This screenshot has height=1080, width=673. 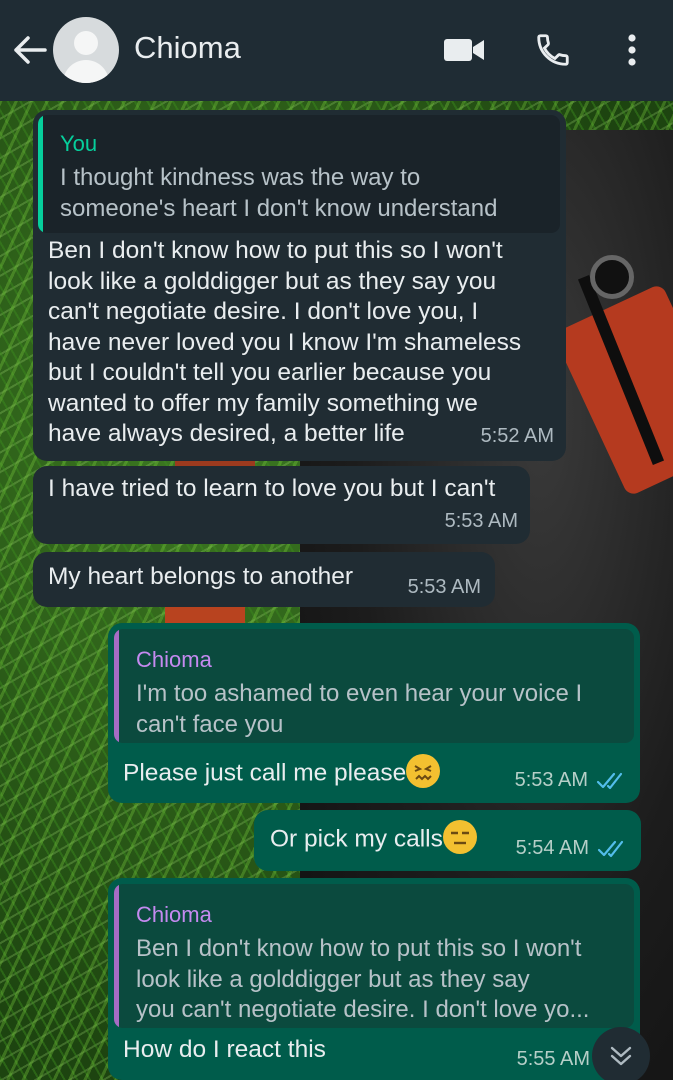 What do you see at coordinates (336, 50) in the screenshot?
I see `chat-header: Chioma` at bounding box center [336, 50].